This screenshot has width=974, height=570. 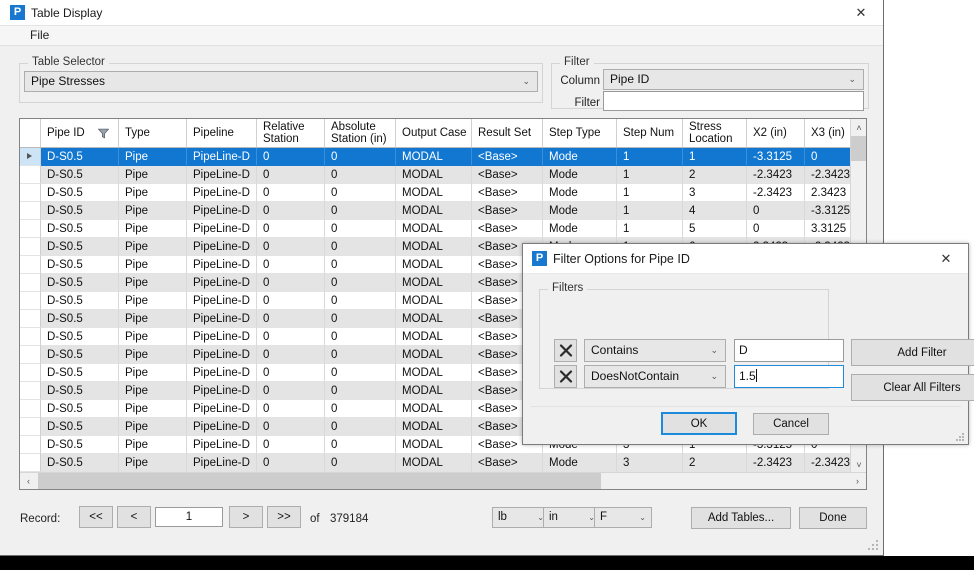 I want to click on table-cell: 5, so click(x=715, y=229).